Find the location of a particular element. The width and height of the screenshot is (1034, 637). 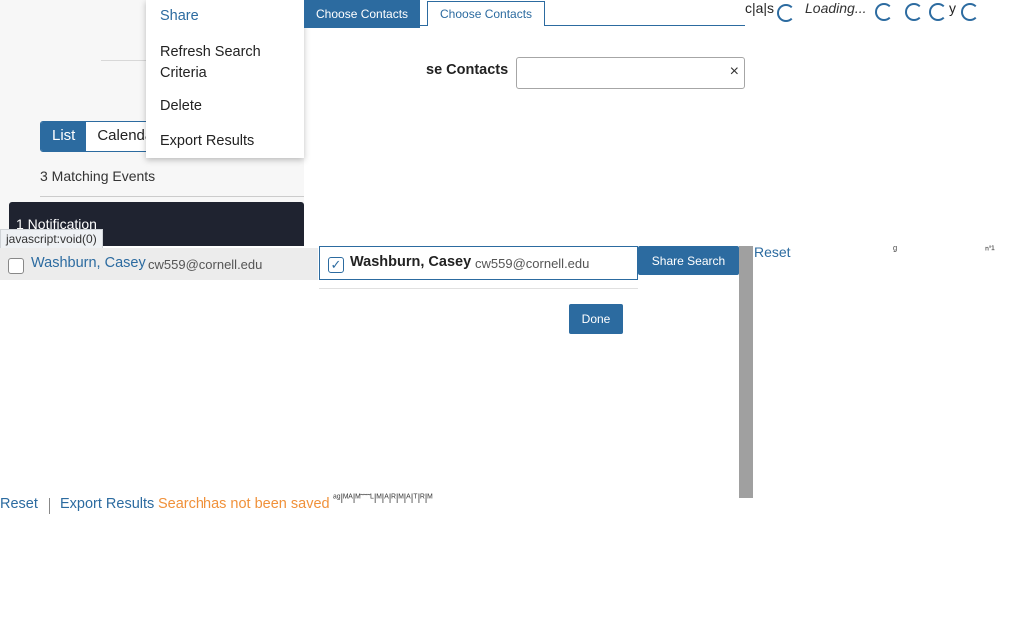

render-artifact: ᵃᵍ|ᴹᴬ|ᴹ˜˜˜ᴸ|ᴹ|ᴬ|ᴿ|ᴹ|ᴬ|ᵀ|ᴿ|ᴹ is located at coordinates (383, 498).